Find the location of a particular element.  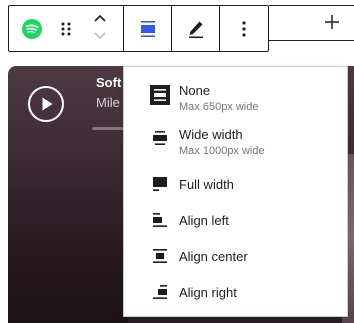

block-type-button is located at coordinates (32, 28).